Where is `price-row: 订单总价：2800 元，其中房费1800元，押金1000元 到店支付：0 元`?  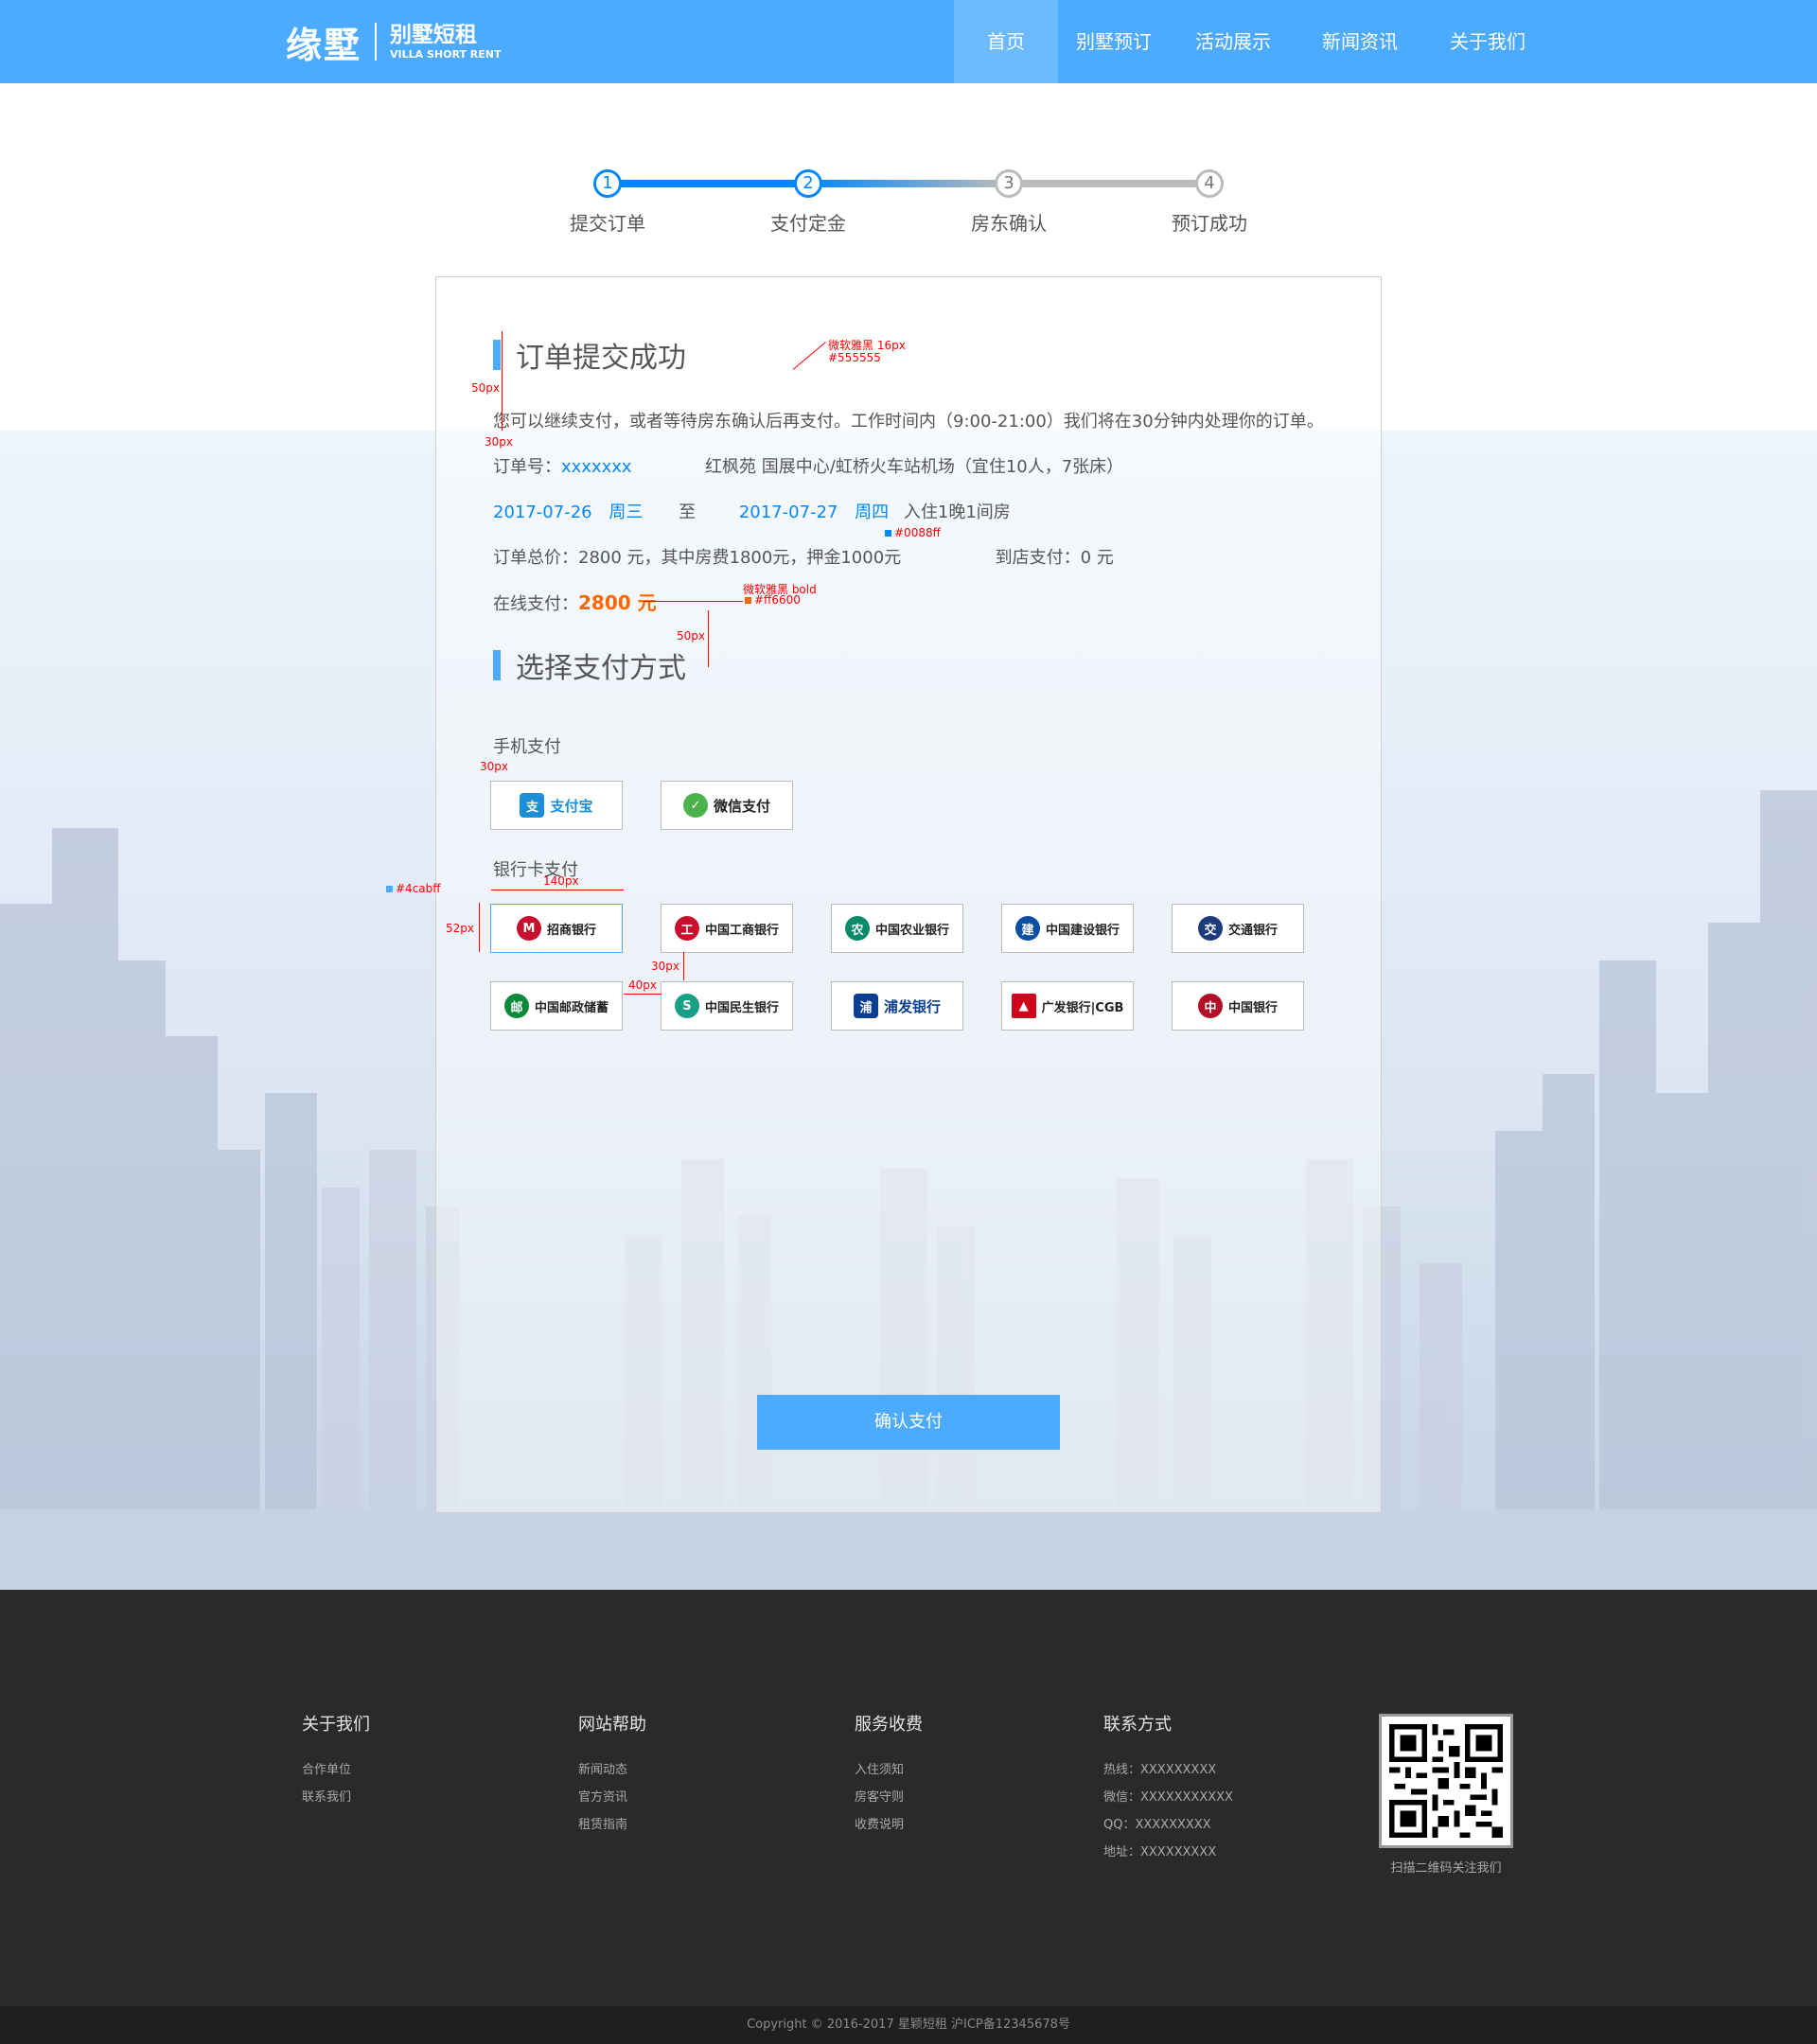
price-row: 订单总价：2800 元，其中房费1800元，押金1000元 到店支付：0 元 is located at coordinates (804, 556).